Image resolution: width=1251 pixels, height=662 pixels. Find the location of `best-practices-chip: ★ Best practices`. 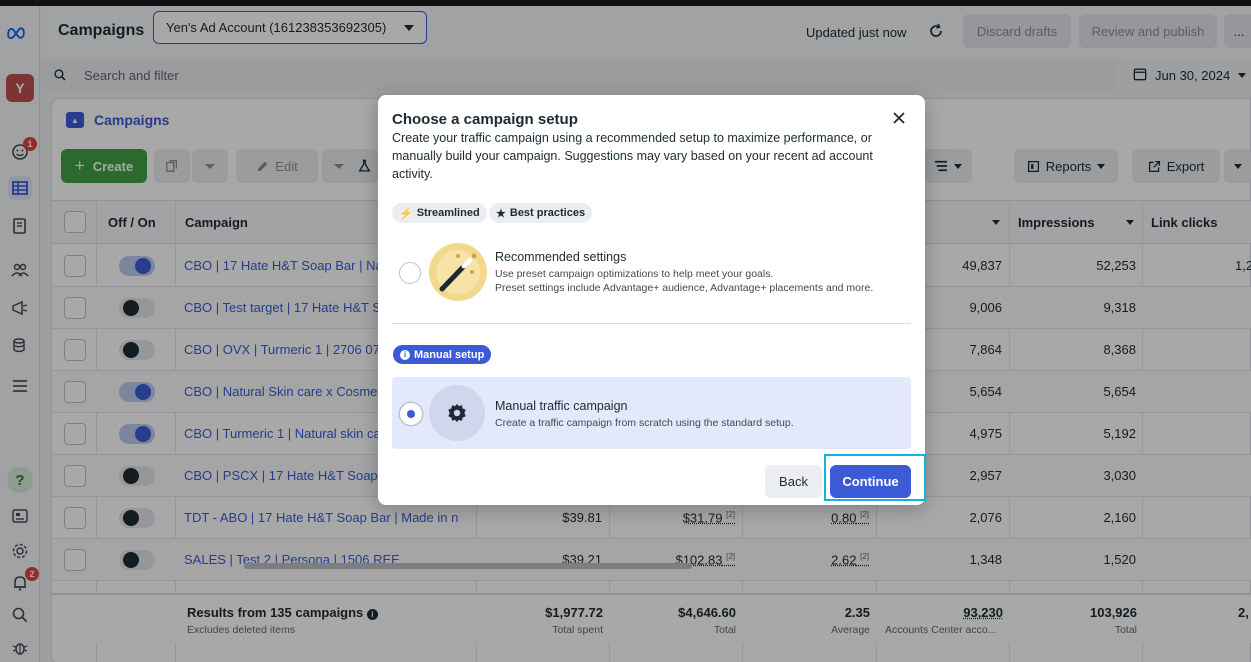

best-practices-chip: ★ Best practices is located at coordinates (541, 213).